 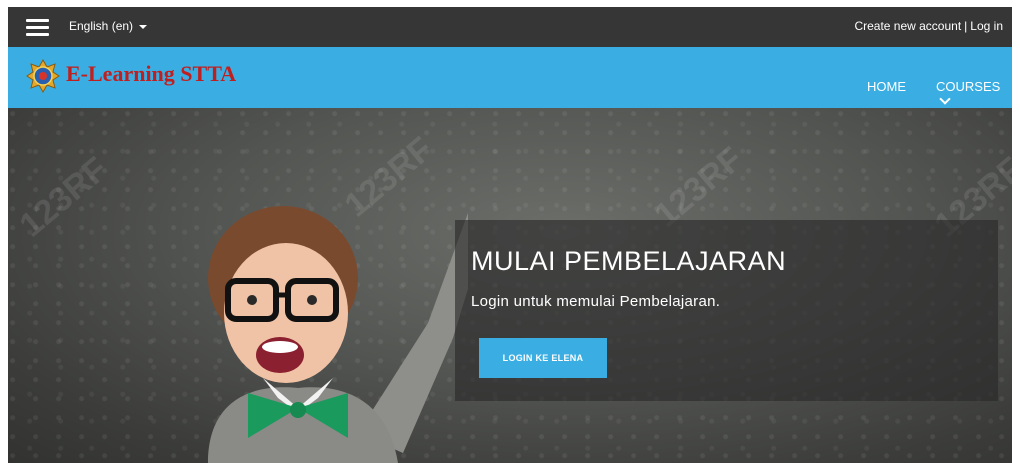 I want to click on auth-links: Create new account | Log in, so click(x=928, y=26).